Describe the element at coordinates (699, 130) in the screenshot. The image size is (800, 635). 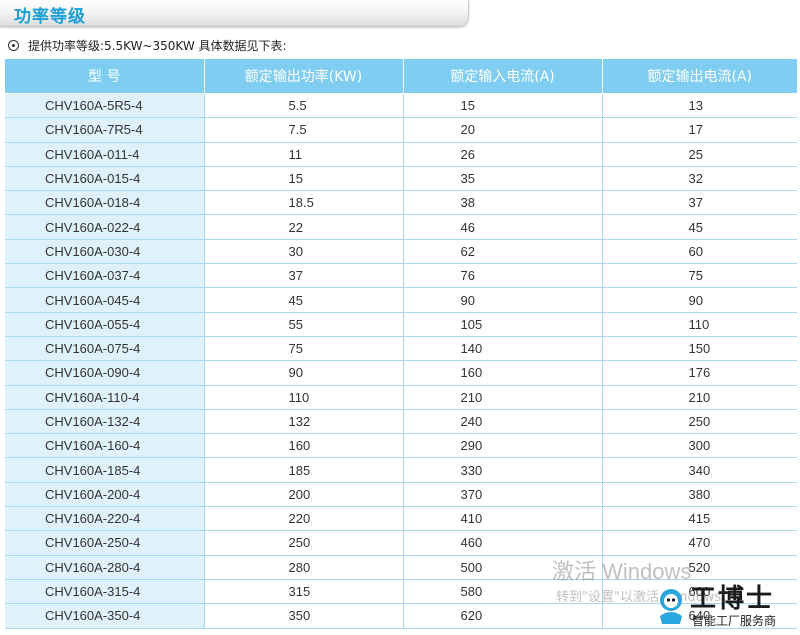
I see `cell-output-current: 17` at that location.